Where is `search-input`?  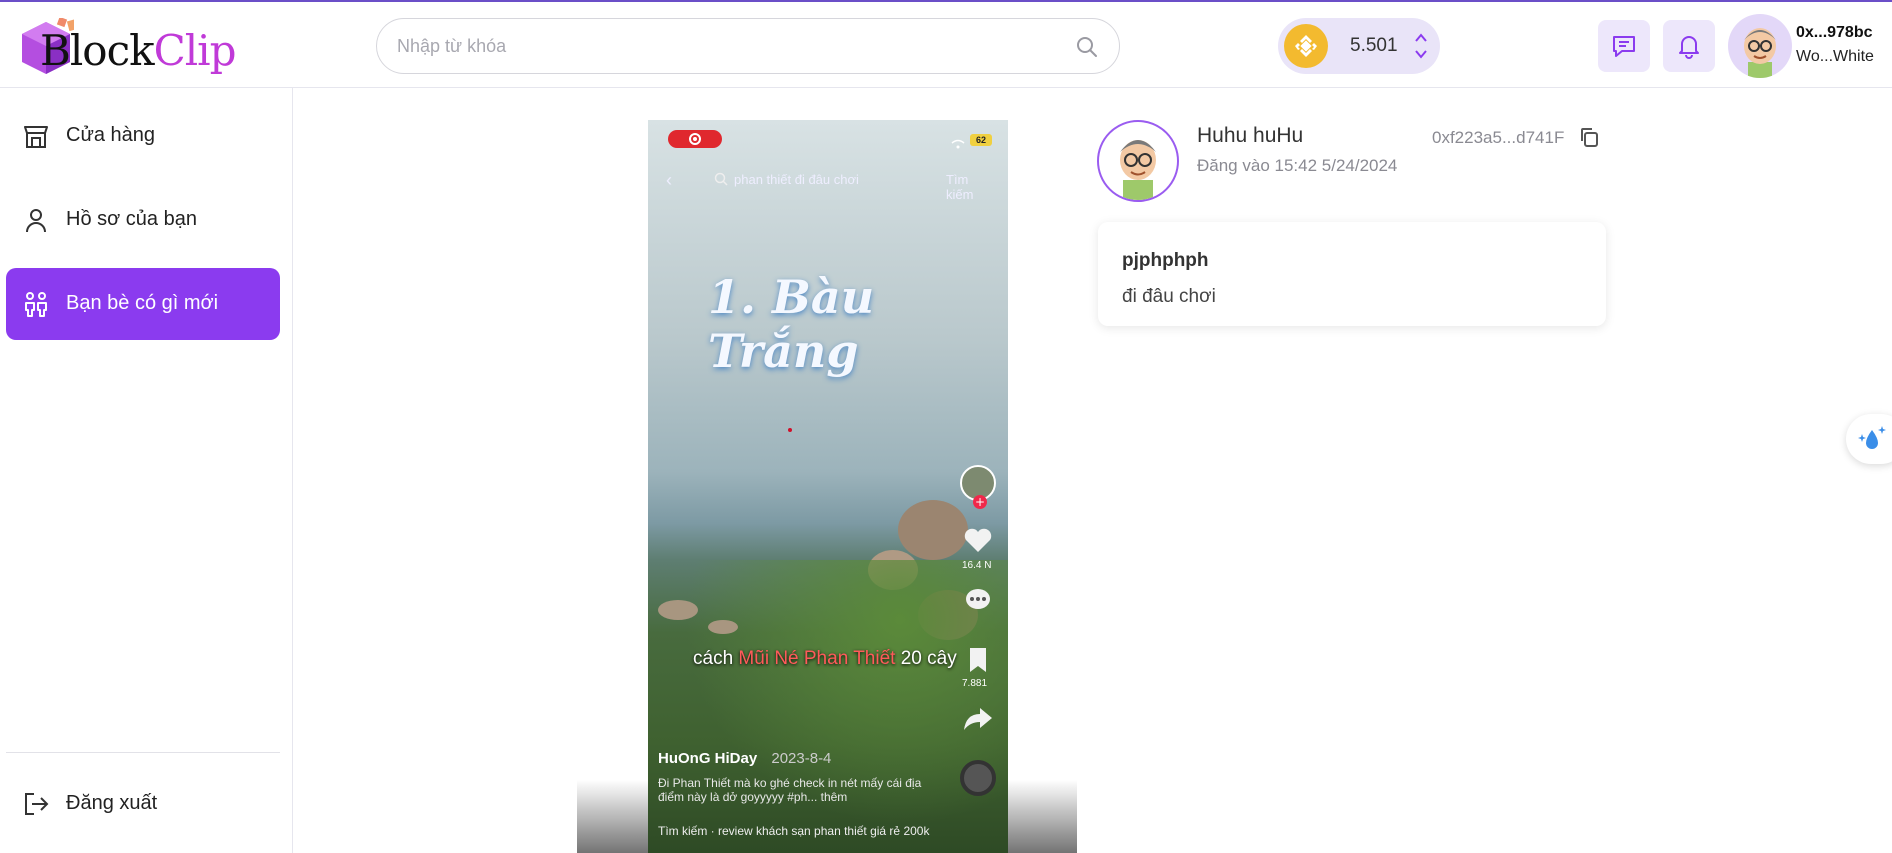 search-input is located at coordinates (727, 46).